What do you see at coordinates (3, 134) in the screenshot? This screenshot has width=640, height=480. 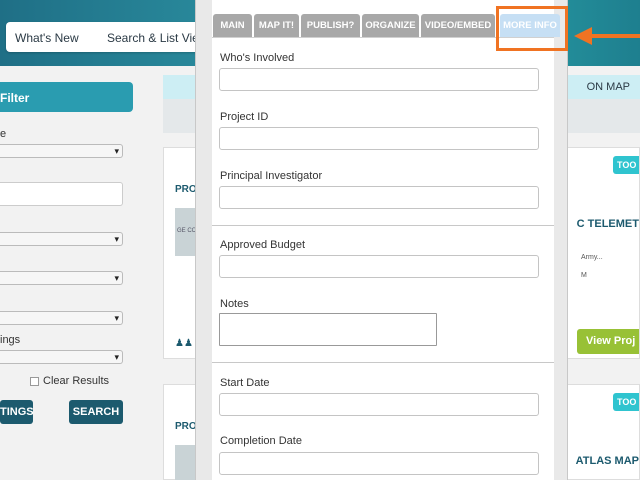 I see `filter-label-1: e` at bounding box center [3, 134].